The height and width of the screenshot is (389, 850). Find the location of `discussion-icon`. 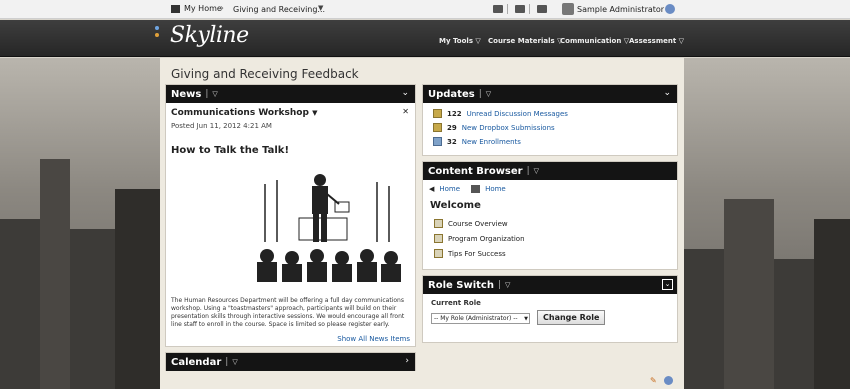

discussion-icon is located at coordinates (437, 113).